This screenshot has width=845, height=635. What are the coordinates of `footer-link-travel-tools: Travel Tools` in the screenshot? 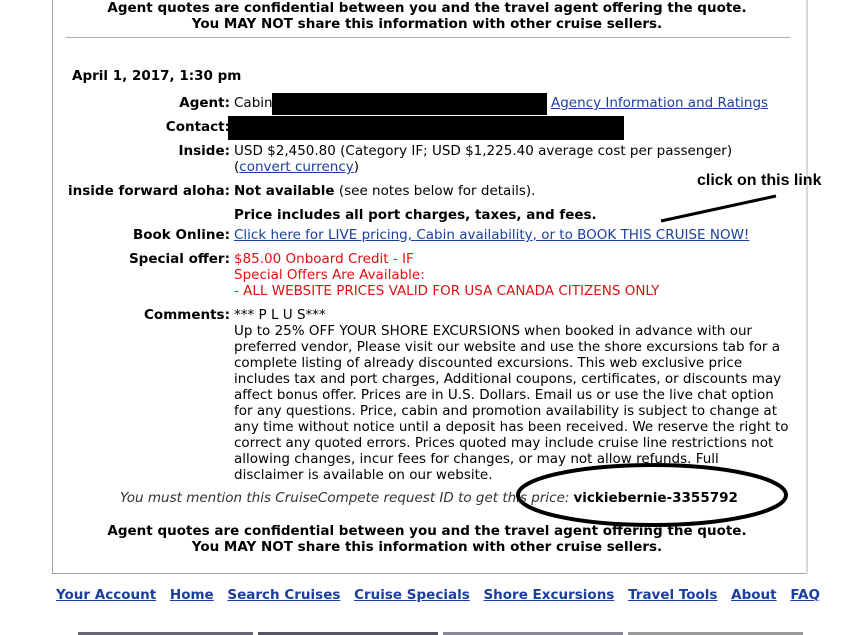 It's located at (672, 595).